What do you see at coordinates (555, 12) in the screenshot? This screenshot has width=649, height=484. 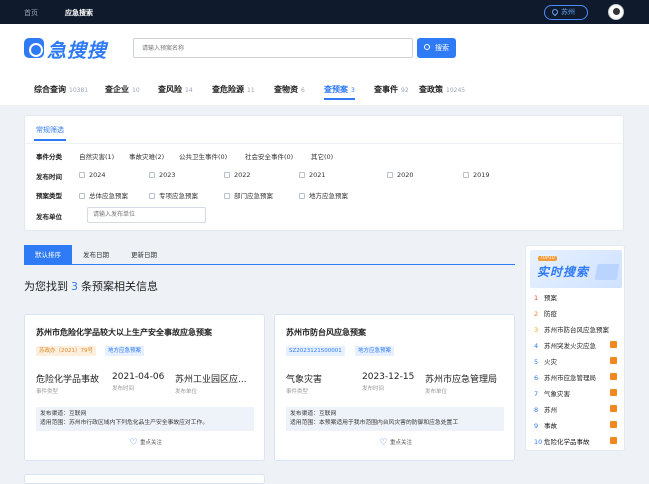 I see `location-pin-icon` at bounding box center [555, 12].